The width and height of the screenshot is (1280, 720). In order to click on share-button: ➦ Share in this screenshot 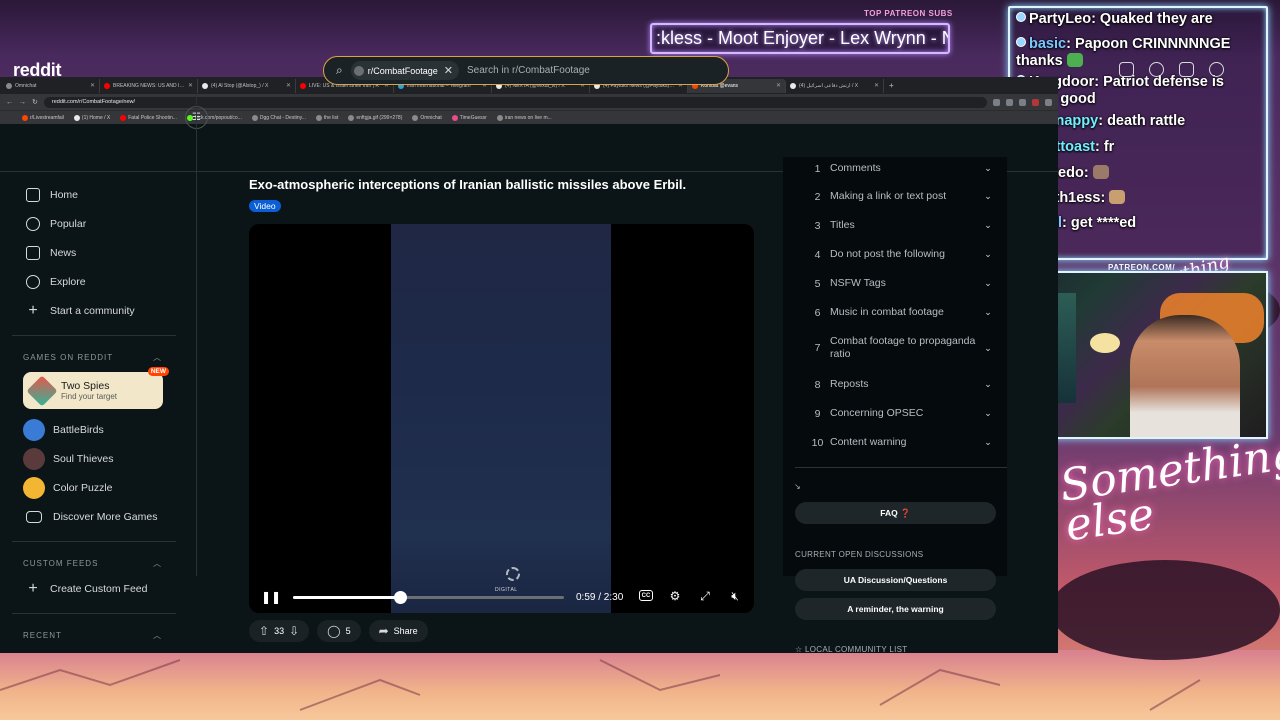, I will do `click(398, 631)`.